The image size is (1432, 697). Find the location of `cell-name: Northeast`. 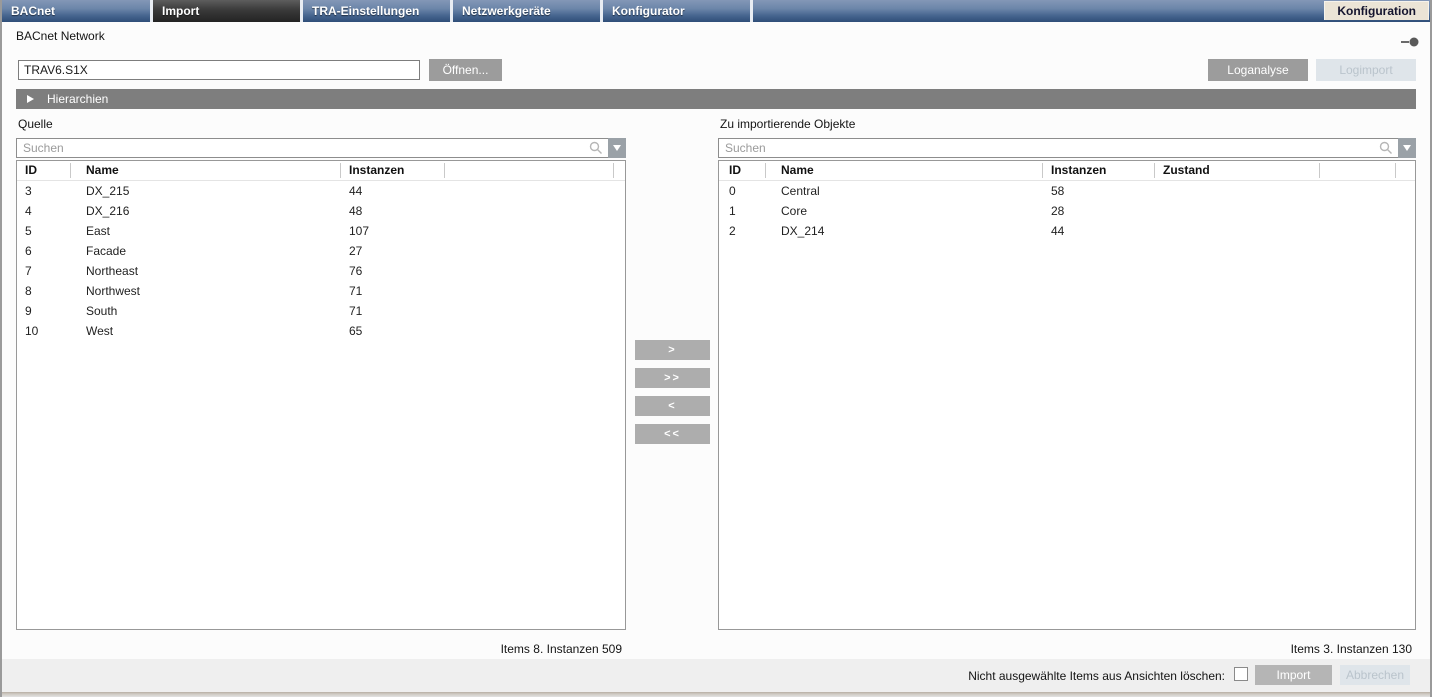

cell-name: Northeast is located at coordinates (112, 271).